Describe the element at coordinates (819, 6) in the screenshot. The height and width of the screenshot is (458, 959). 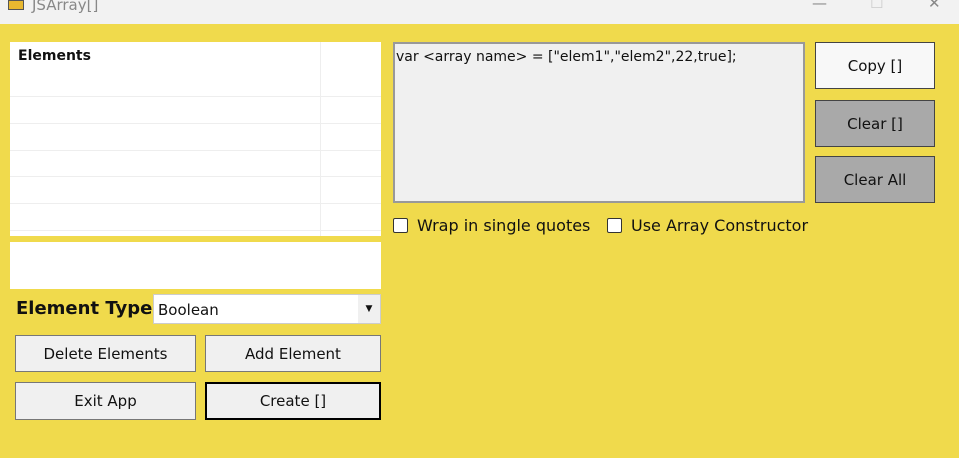
I see `minimize-button: —` at that location.